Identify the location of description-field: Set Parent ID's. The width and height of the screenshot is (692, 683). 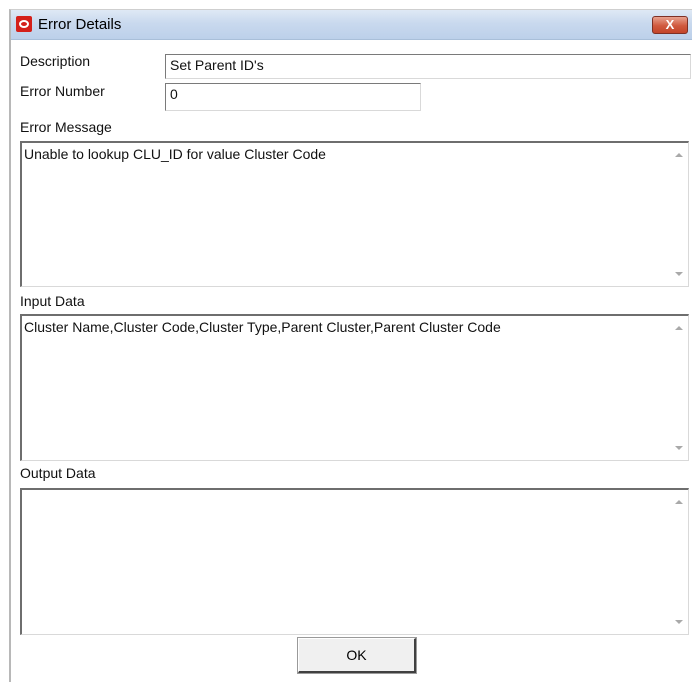
(428, 66).